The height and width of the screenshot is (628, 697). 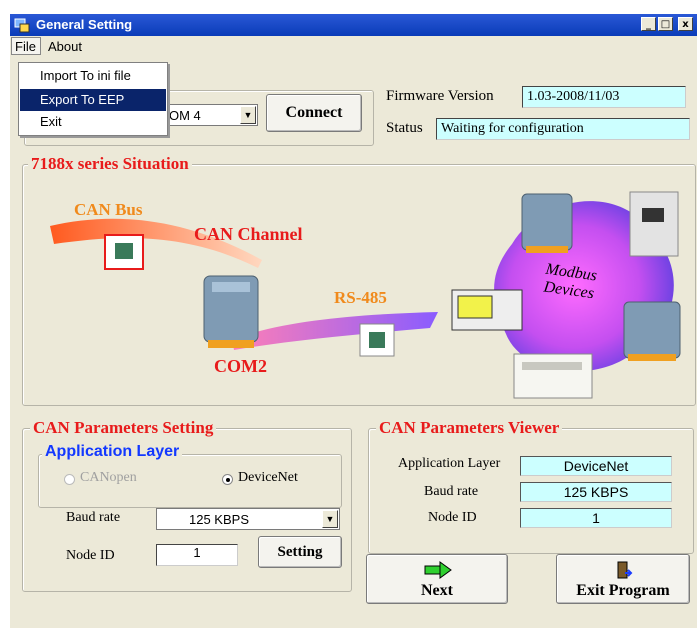 I want to click on com2-label: COM2, so click(x=240, y=366).